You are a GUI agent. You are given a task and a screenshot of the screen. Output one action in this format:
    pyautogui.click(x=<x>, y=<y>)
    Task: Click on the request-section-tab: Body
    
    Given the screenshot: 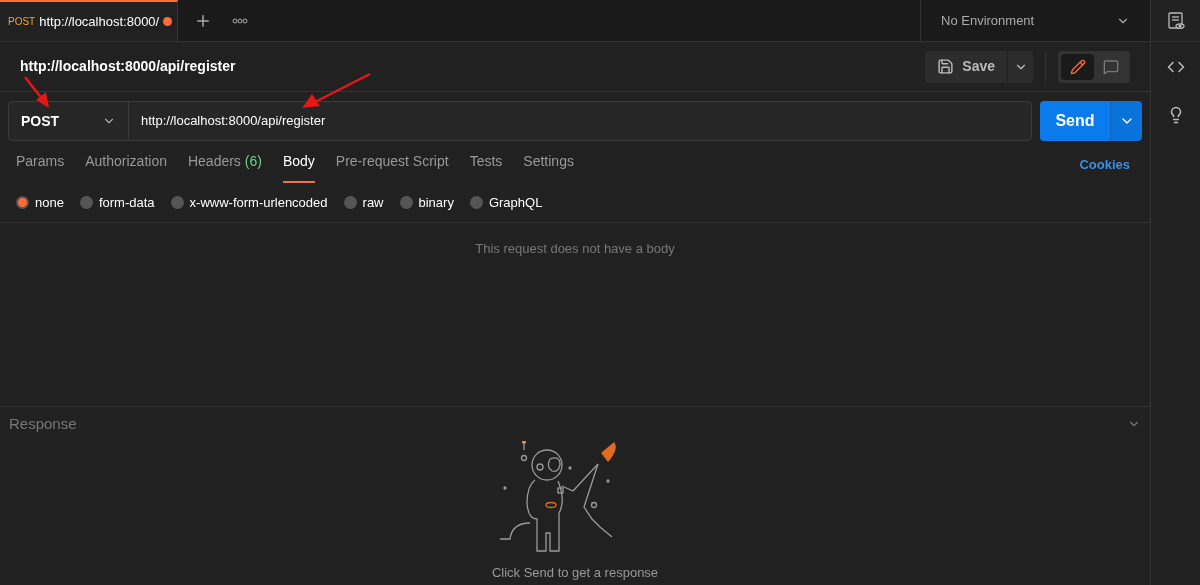 What is the action you would take?
    pyautogui.click(x=298, y=167)
    